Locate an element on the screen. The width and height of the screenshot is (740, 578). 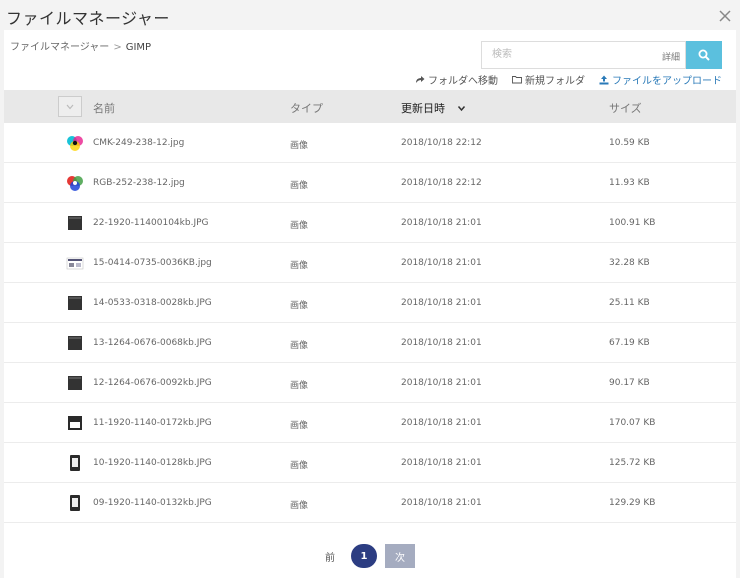
page-number-button: 1 is located at coordinates (364, 556).